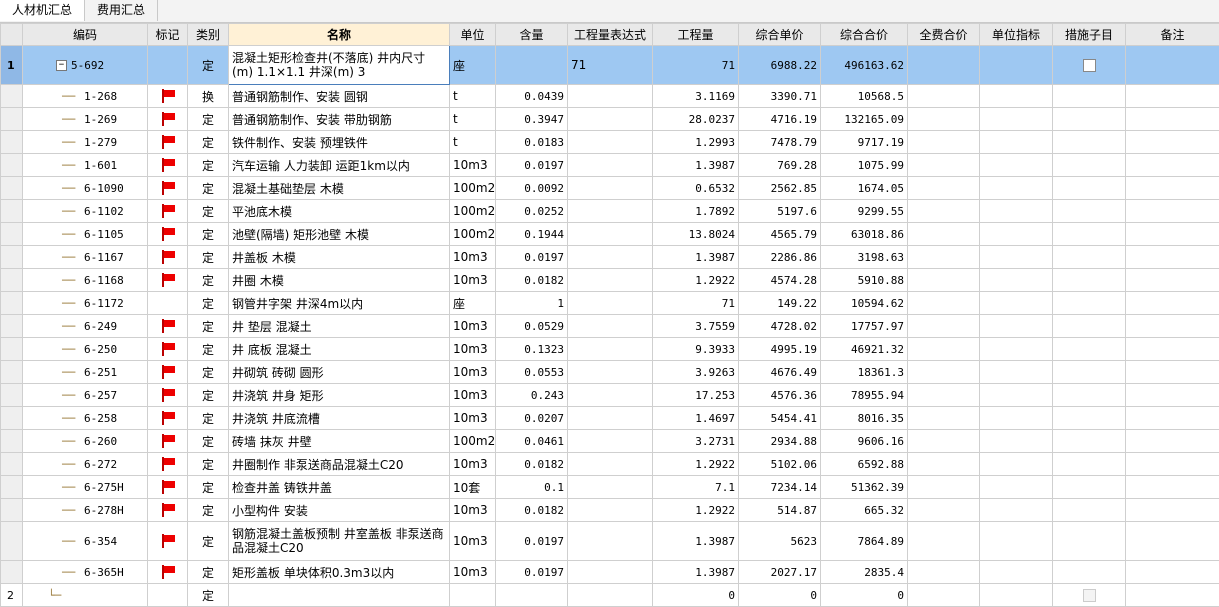 Image resolution: width=1219 pixels, height=607 pixels. Describe the element at coordinates (780, 572) in the screenshot. I see `unit-price-cell: 2027.17` at that location.